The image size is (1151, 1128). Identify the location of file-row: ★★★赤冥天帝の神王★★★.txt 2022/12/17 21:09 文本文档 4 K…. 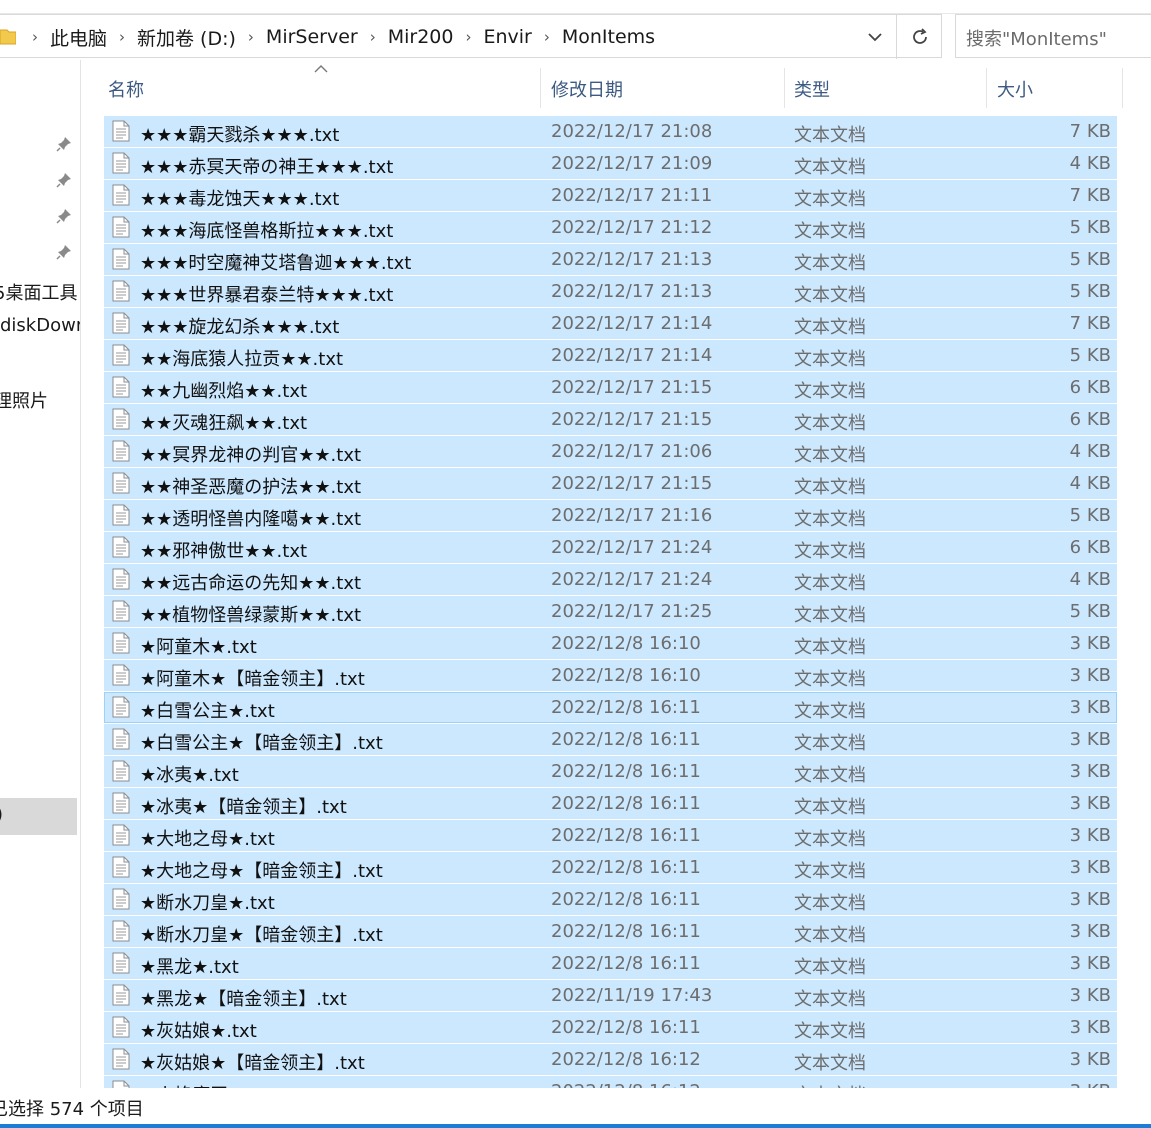
(610, 164).